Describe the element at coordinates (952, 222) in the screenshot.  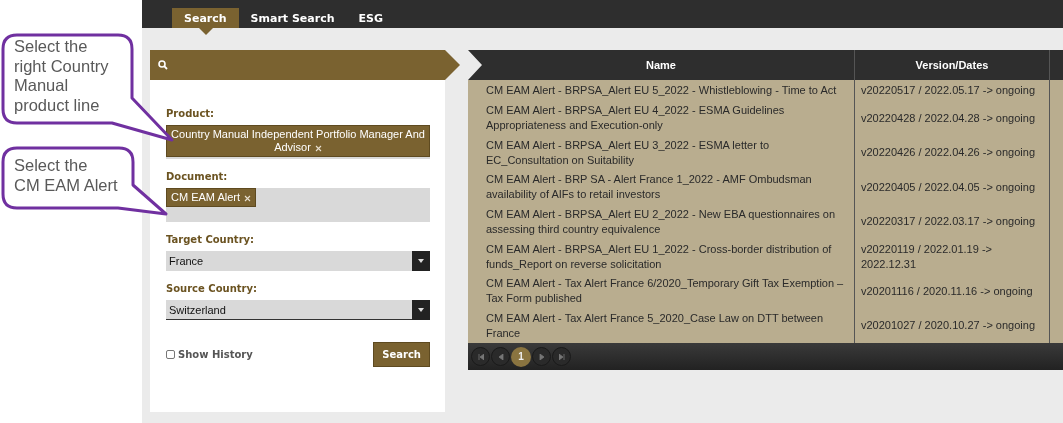
I see `table-cell: v20220317 / 2022.03.17 -> ongoing` at that location.